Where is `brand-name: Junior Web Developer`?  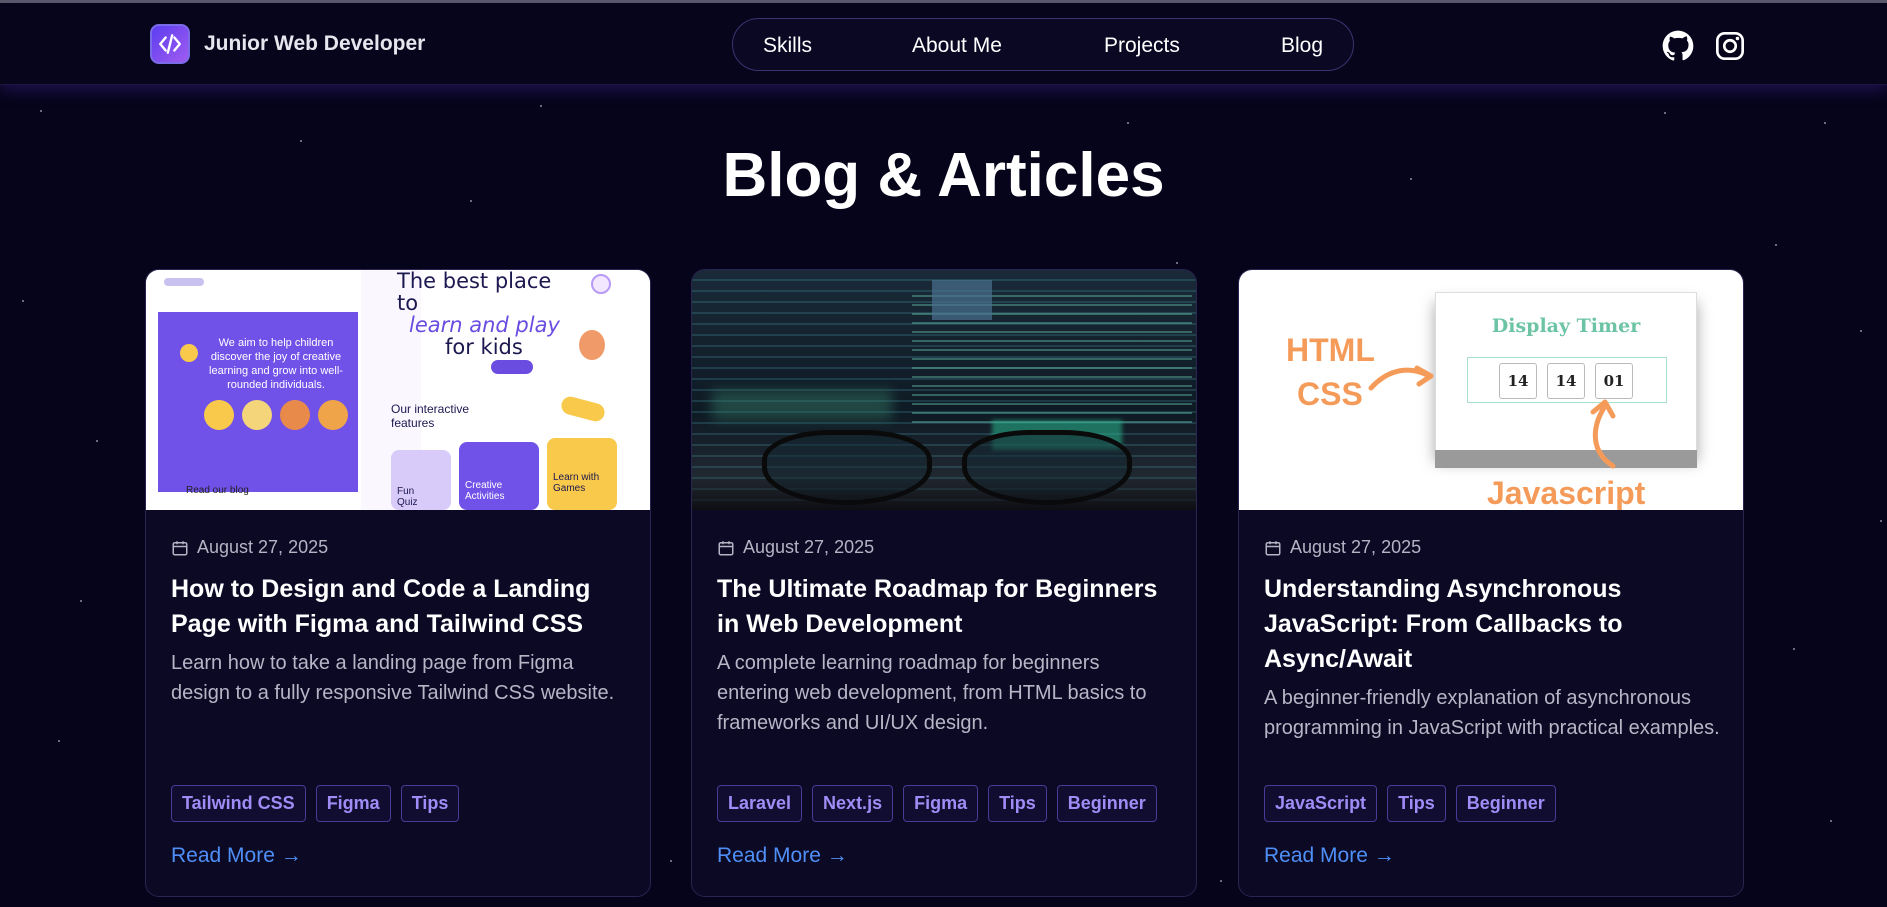 brand-name: Junior Web Developer is located at coordinates (315, 43).